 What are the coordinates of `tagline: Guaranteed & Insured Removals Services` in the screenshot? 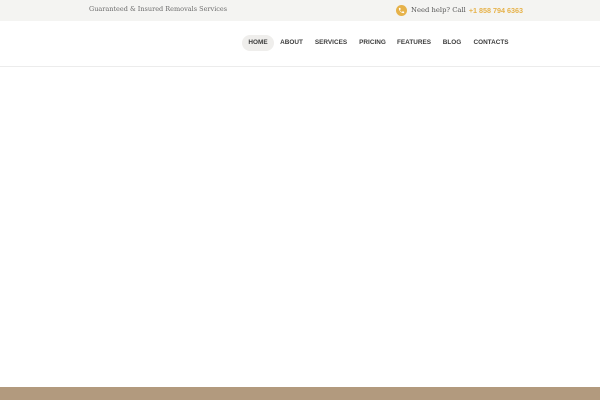 It's located at (158, 9).